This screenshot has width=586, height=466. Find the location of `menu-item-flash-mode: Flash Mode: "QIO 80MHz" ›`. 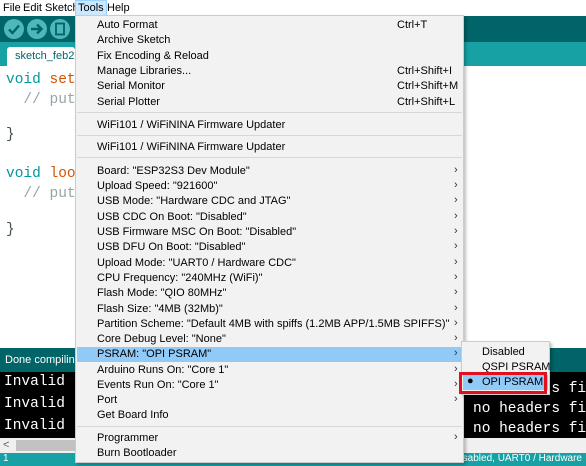

menu-item-flash-mode: Flash Mode: "QIO 80MHz" › is located at coordinates (269, 293).